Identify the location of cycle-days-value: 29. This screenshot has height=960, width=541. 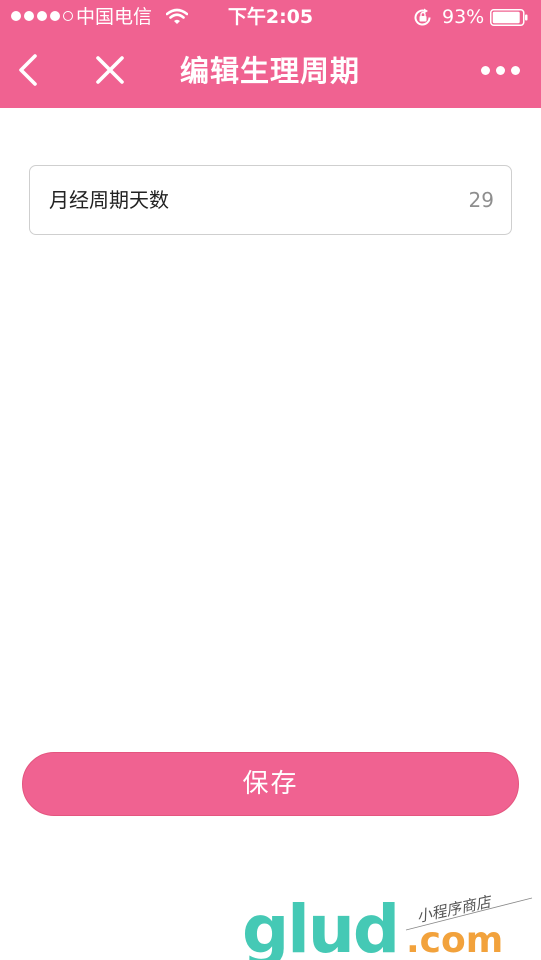
(481, 200).